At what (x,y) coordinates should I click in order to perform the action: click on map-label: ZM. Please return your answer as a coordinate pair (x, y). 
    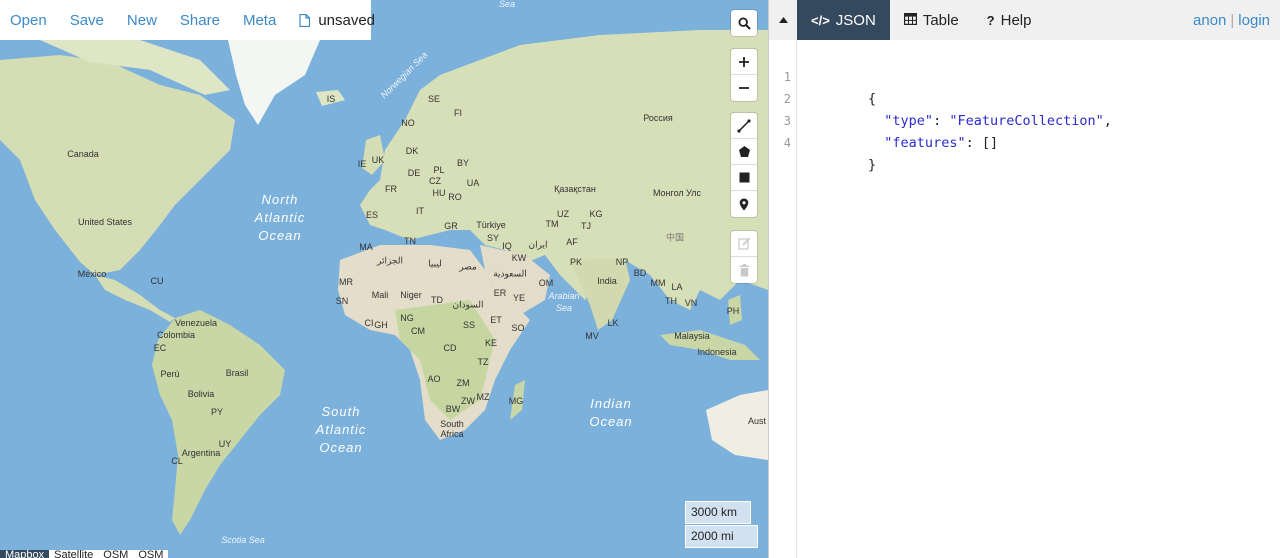
    Looking at the image, I should click on (463, 383).